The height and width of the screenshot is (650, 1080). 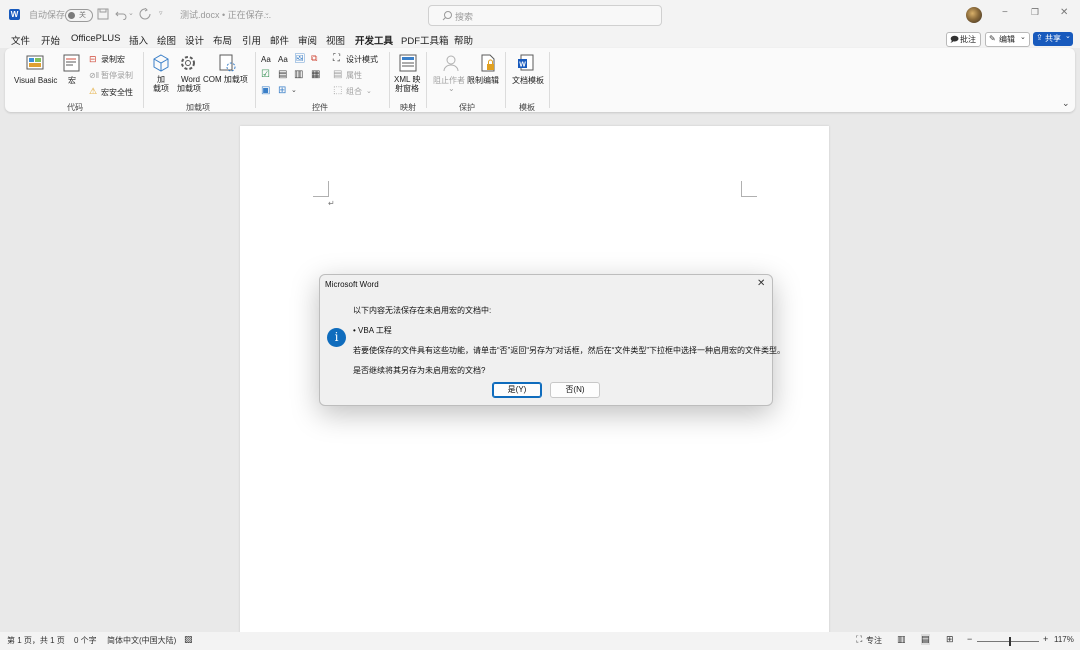 I want to click on record-macro-label: 录制宏, so click(x=113, y=59).